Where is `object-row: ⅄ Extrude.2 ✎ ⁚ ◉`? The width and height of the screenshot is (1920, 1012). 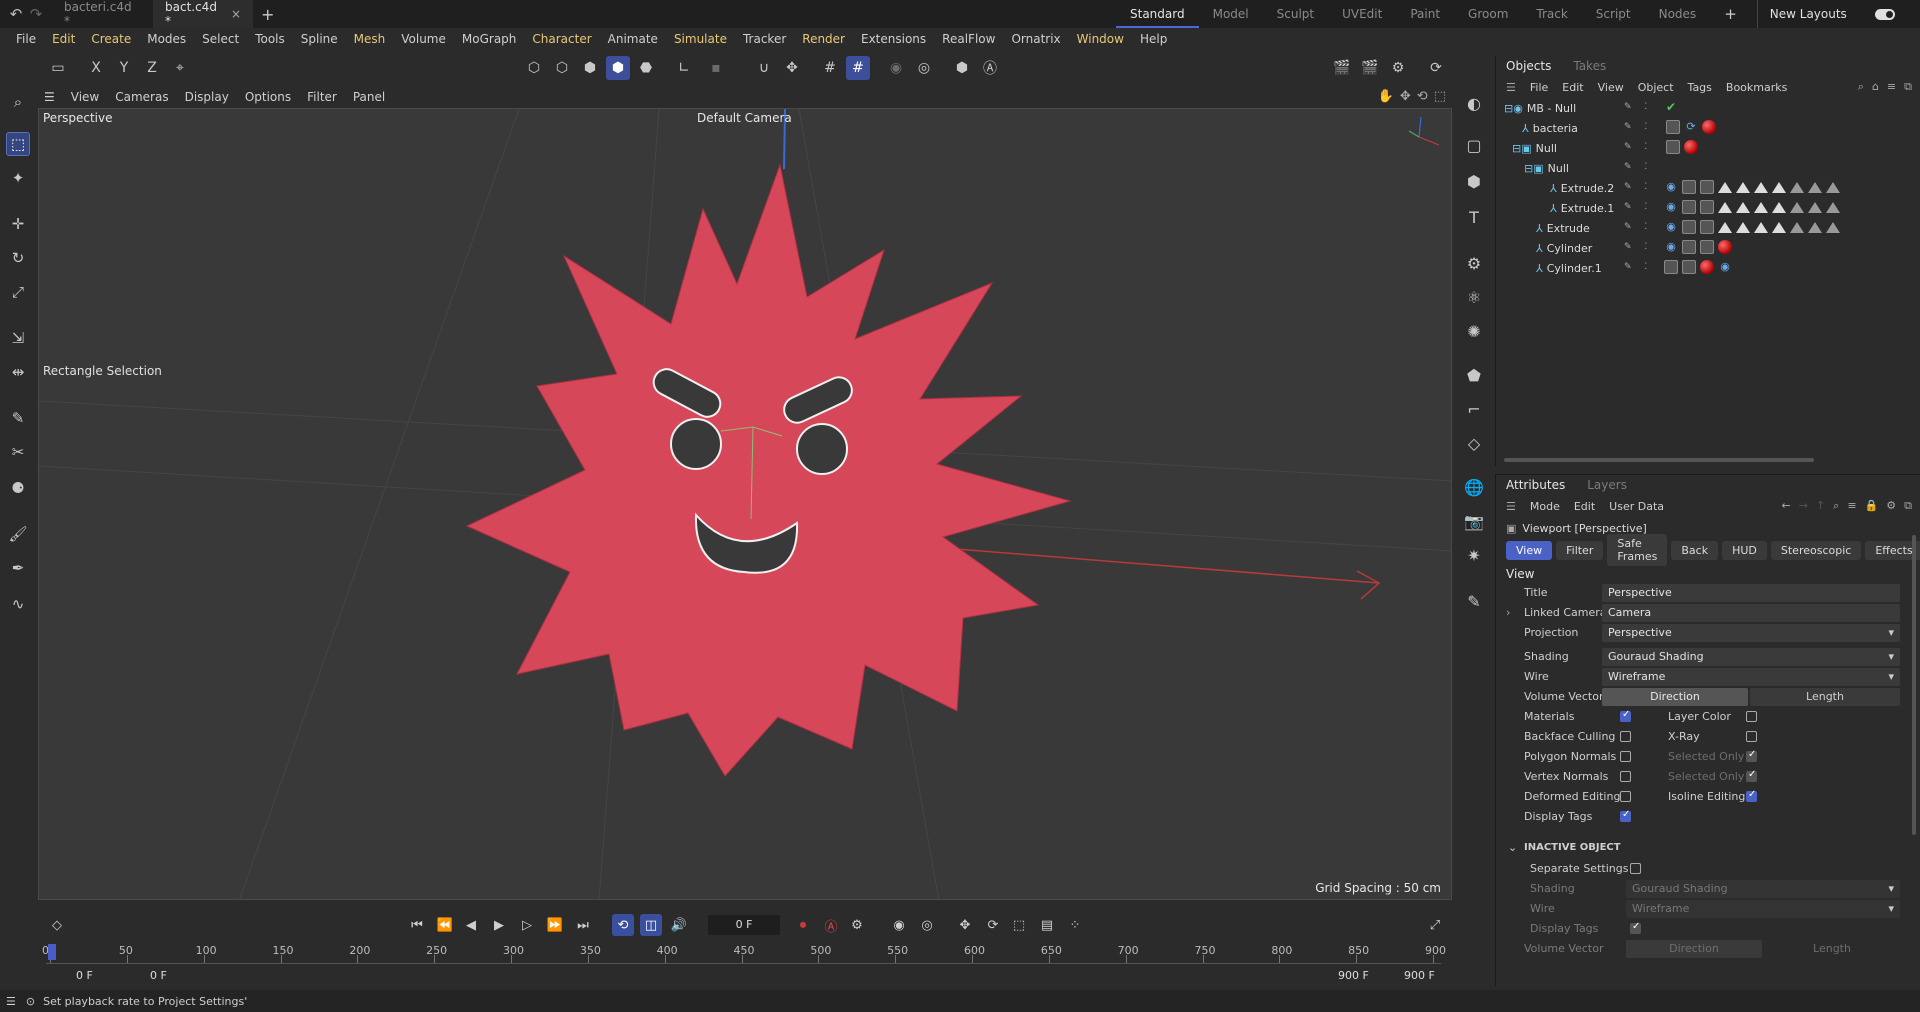
object-row: ⅄ Extrude.2 ✎ ⁚ ◉ is located at coordinates (1708, 188).